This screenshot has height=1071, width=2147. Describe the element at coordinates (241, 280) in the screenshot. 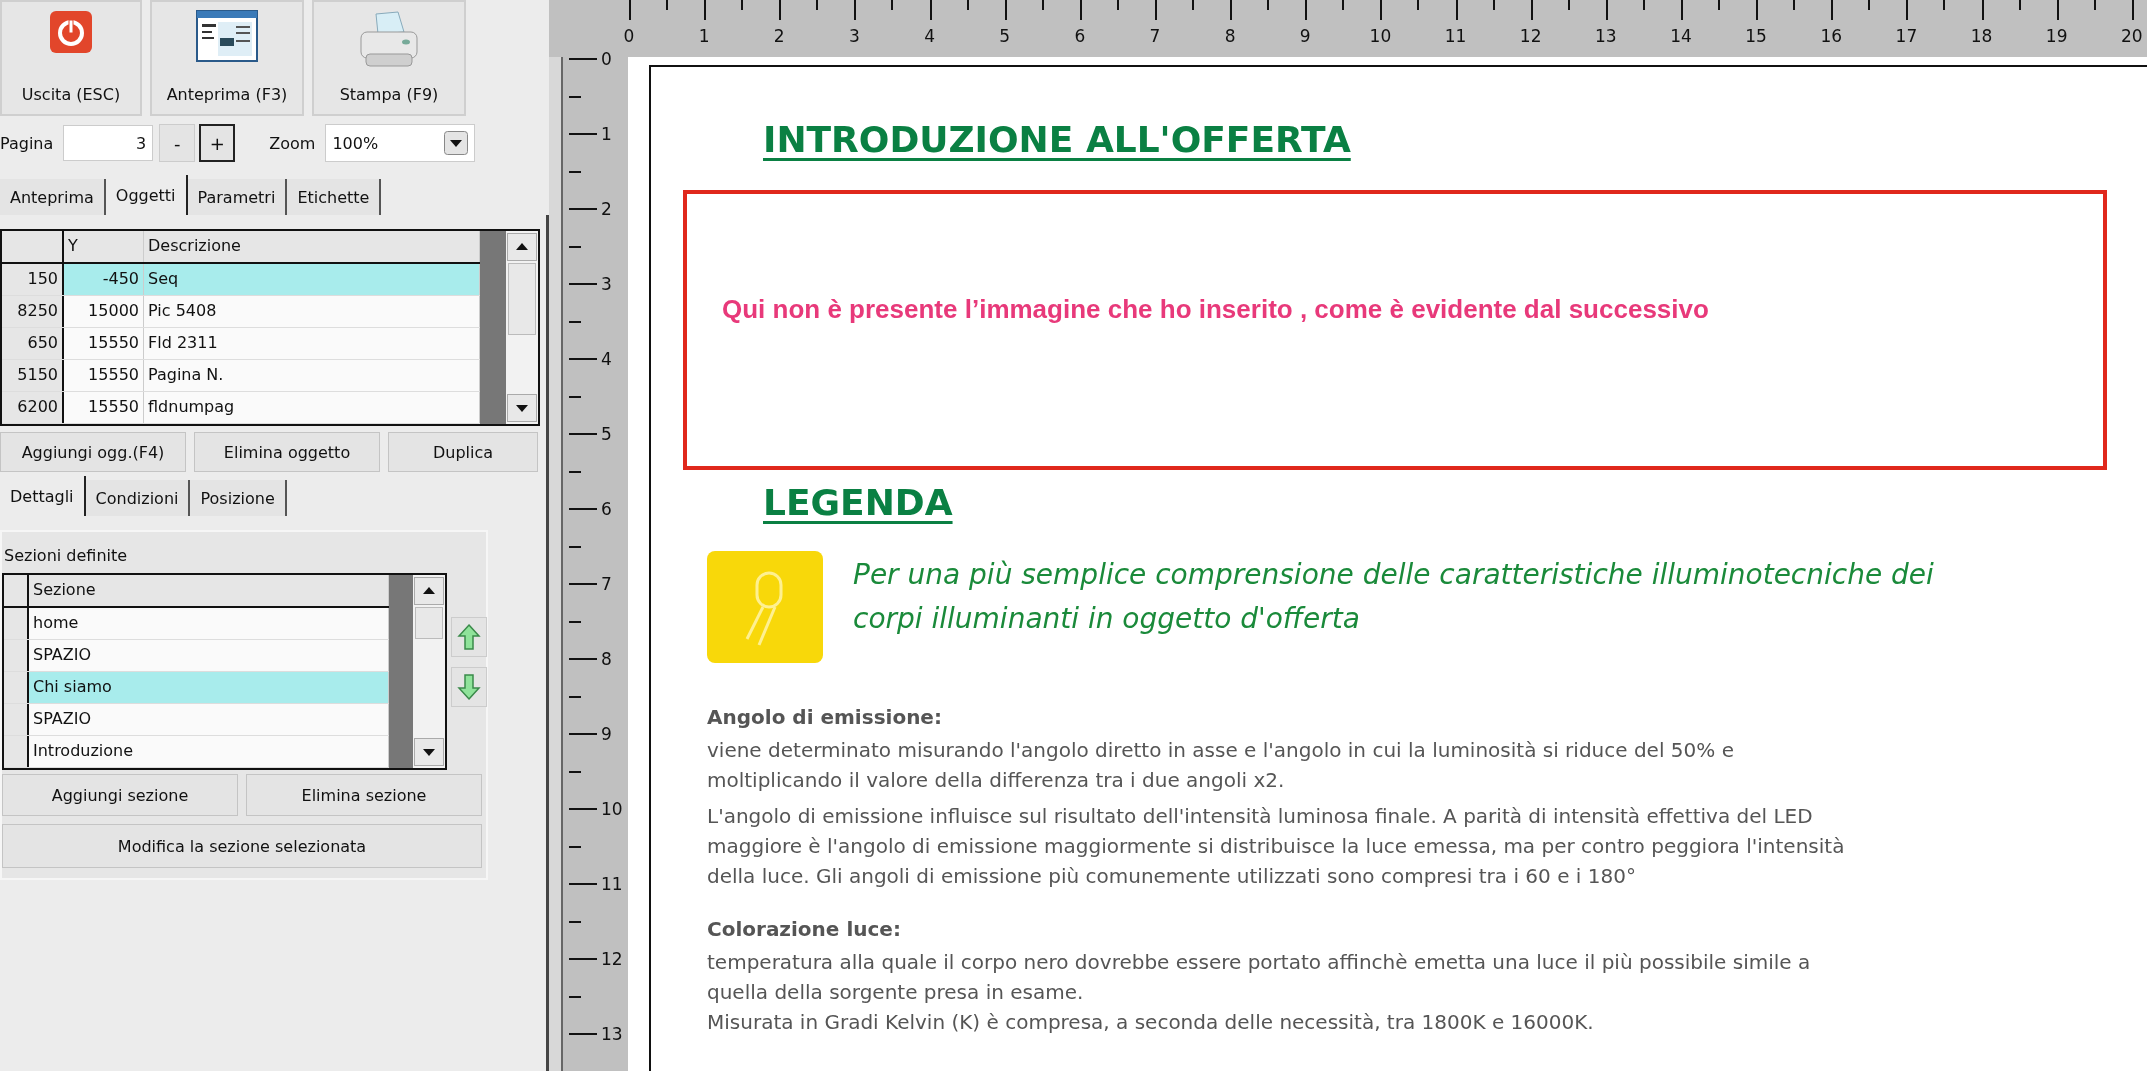

I see `table-row: 150 -450 Seq` at that location.